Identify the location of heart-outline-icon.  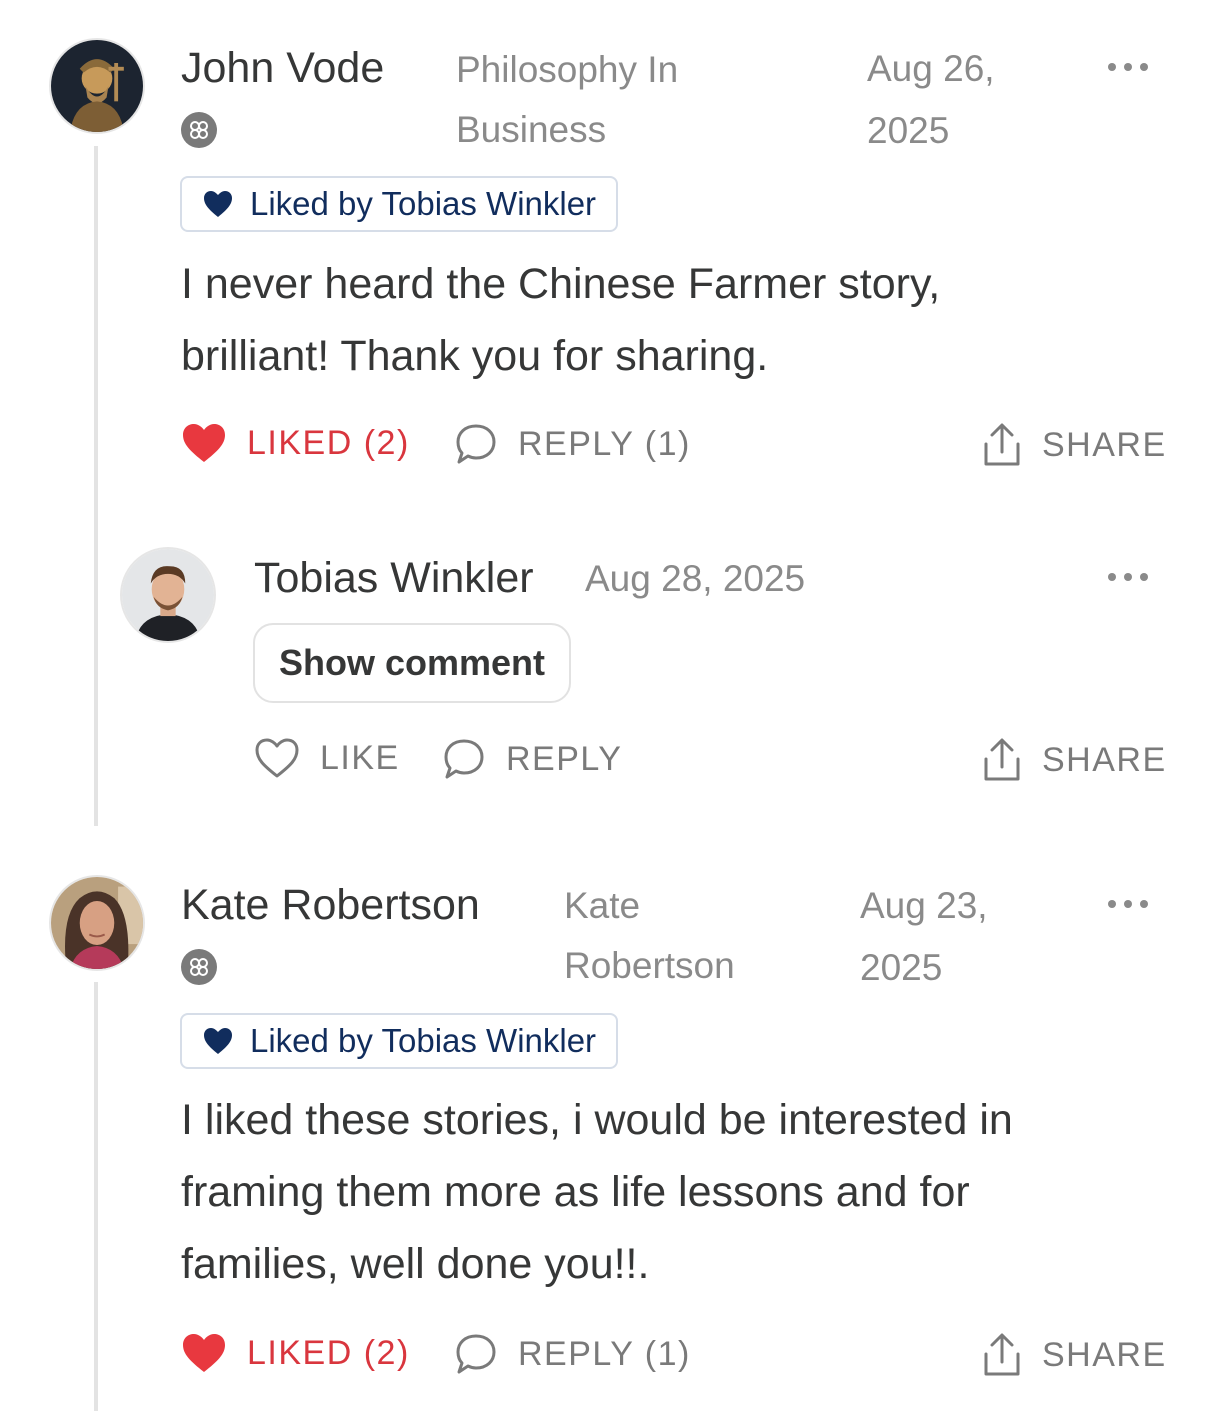
(277, 758).